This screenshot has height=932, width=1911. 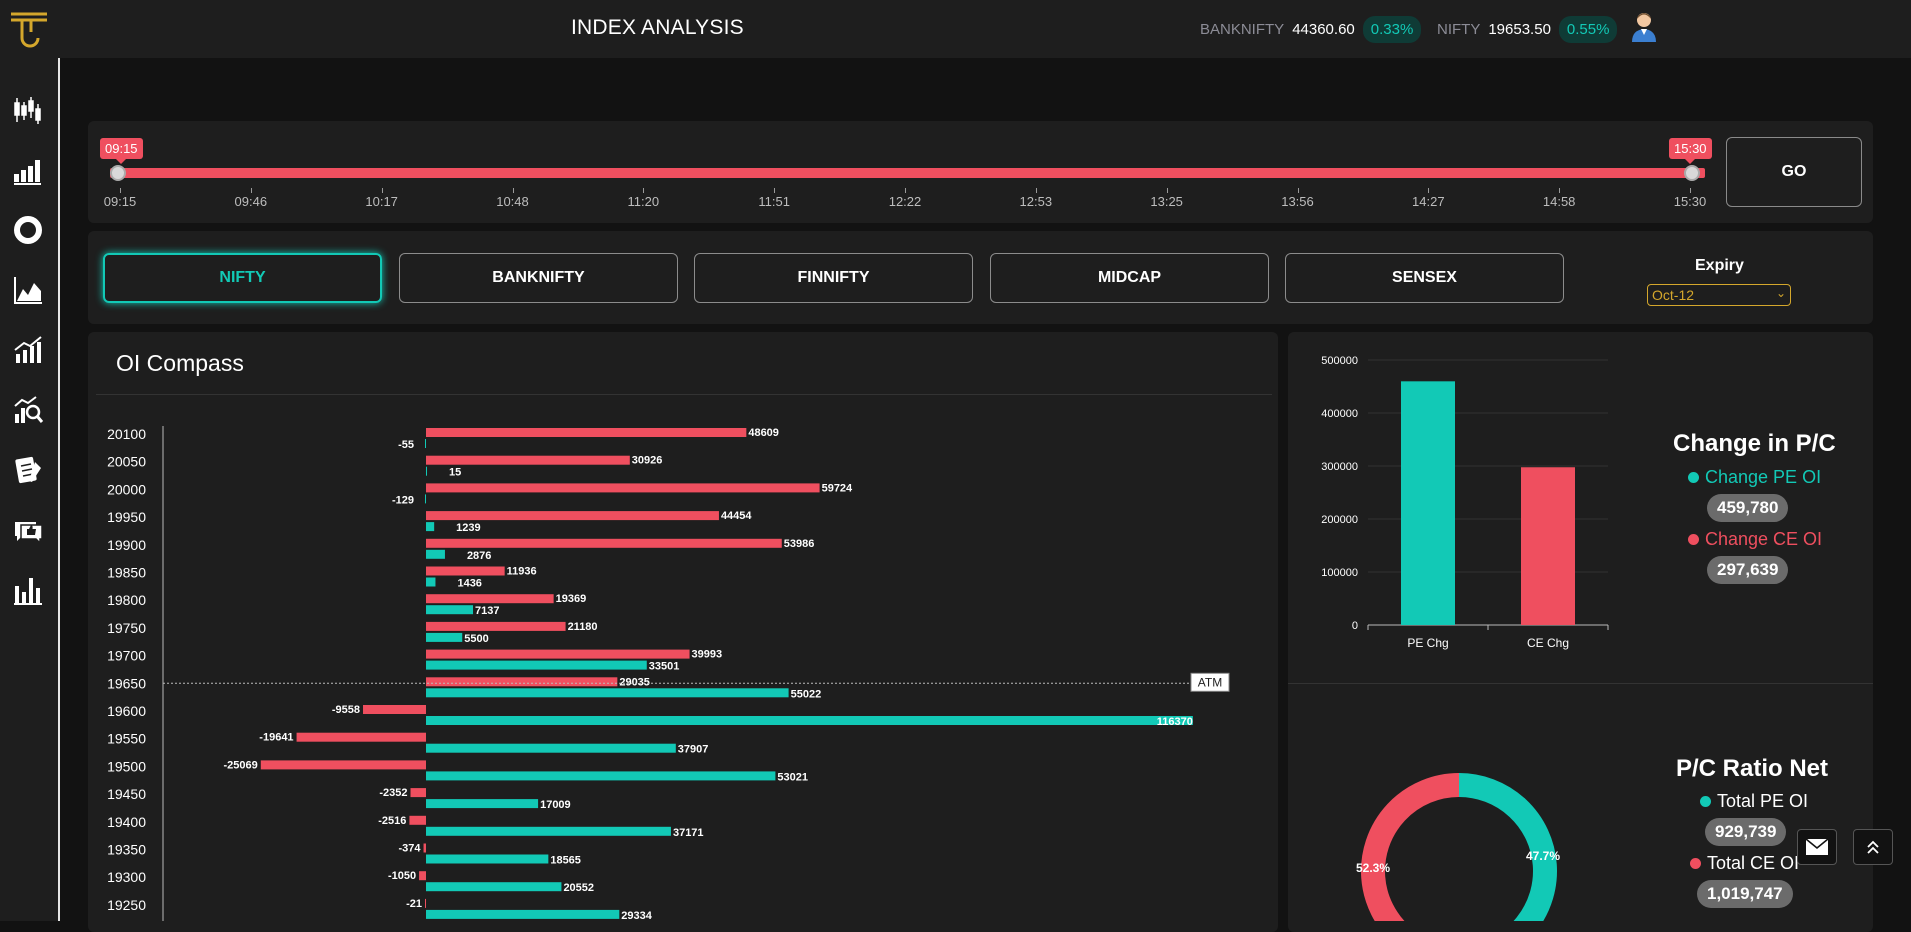 I want to click on slider-end-handle, so click(x=1692, y=173).